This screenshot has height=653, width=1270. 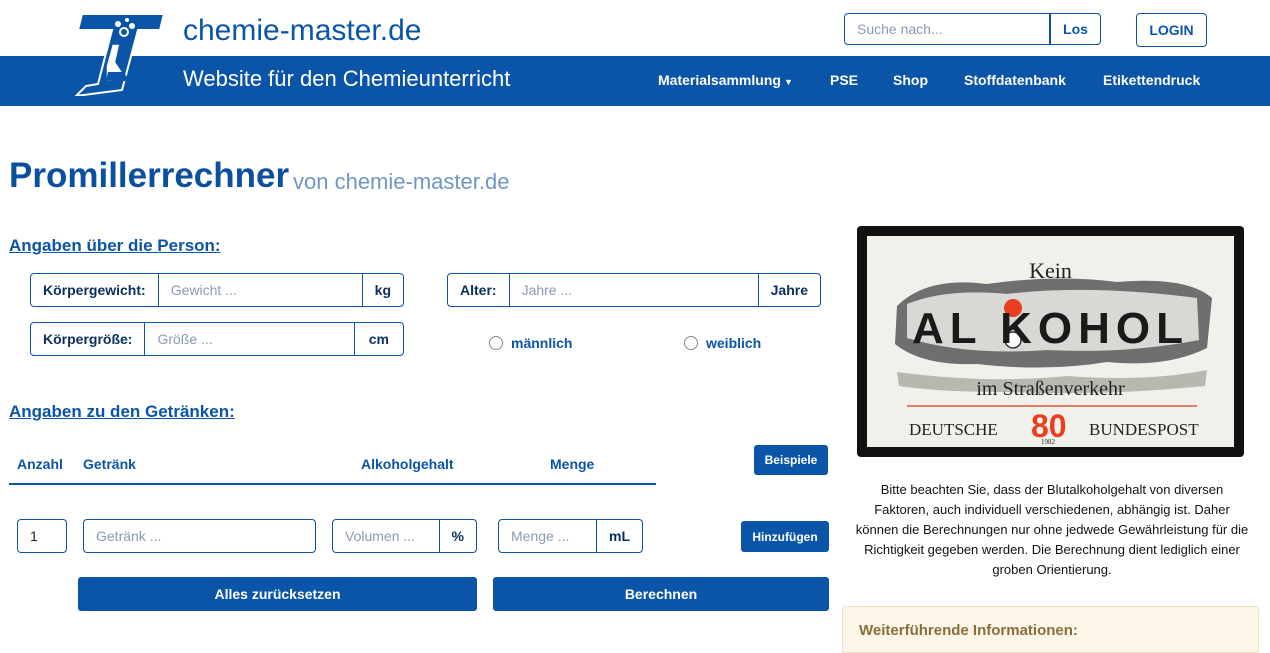 What do you see at coordinates (88, 339) in the screenshot?
I see `height-label: Körpergröße:` at bounding box center [88, 339].